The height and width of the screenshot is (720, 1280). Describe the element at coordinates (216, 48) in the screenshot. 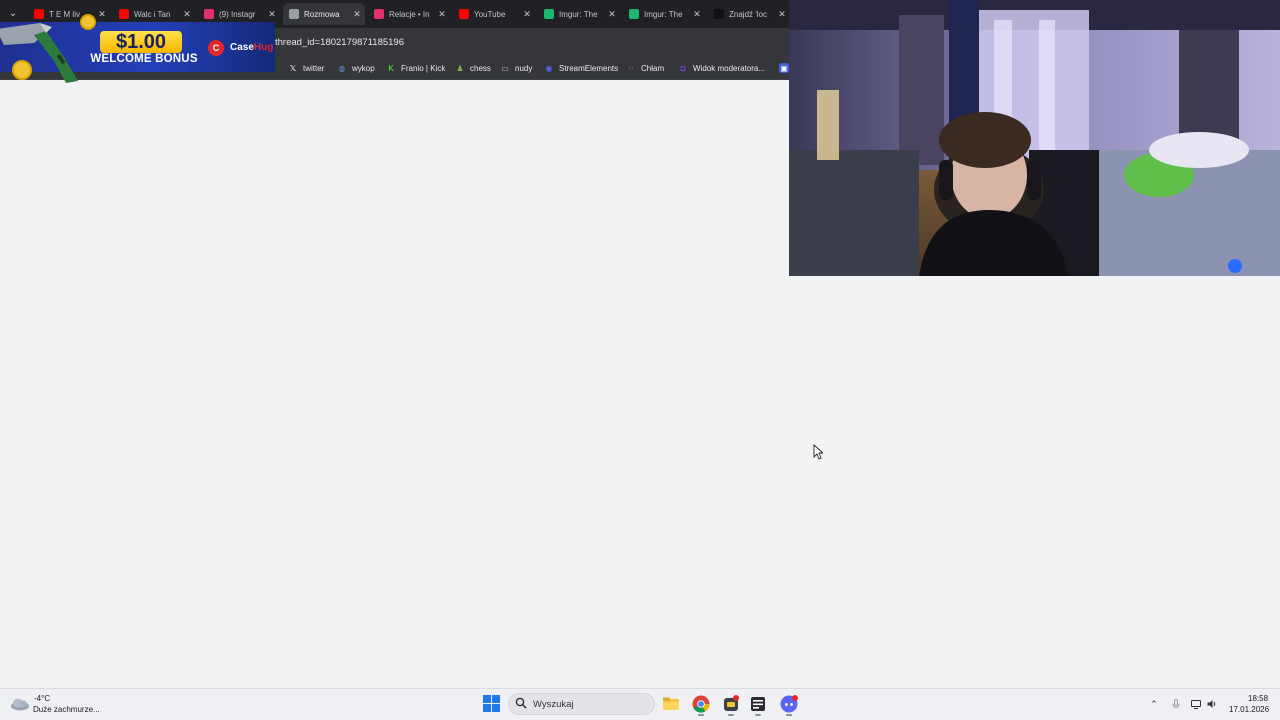

I see `casehug-logo-icon: C` at that location.